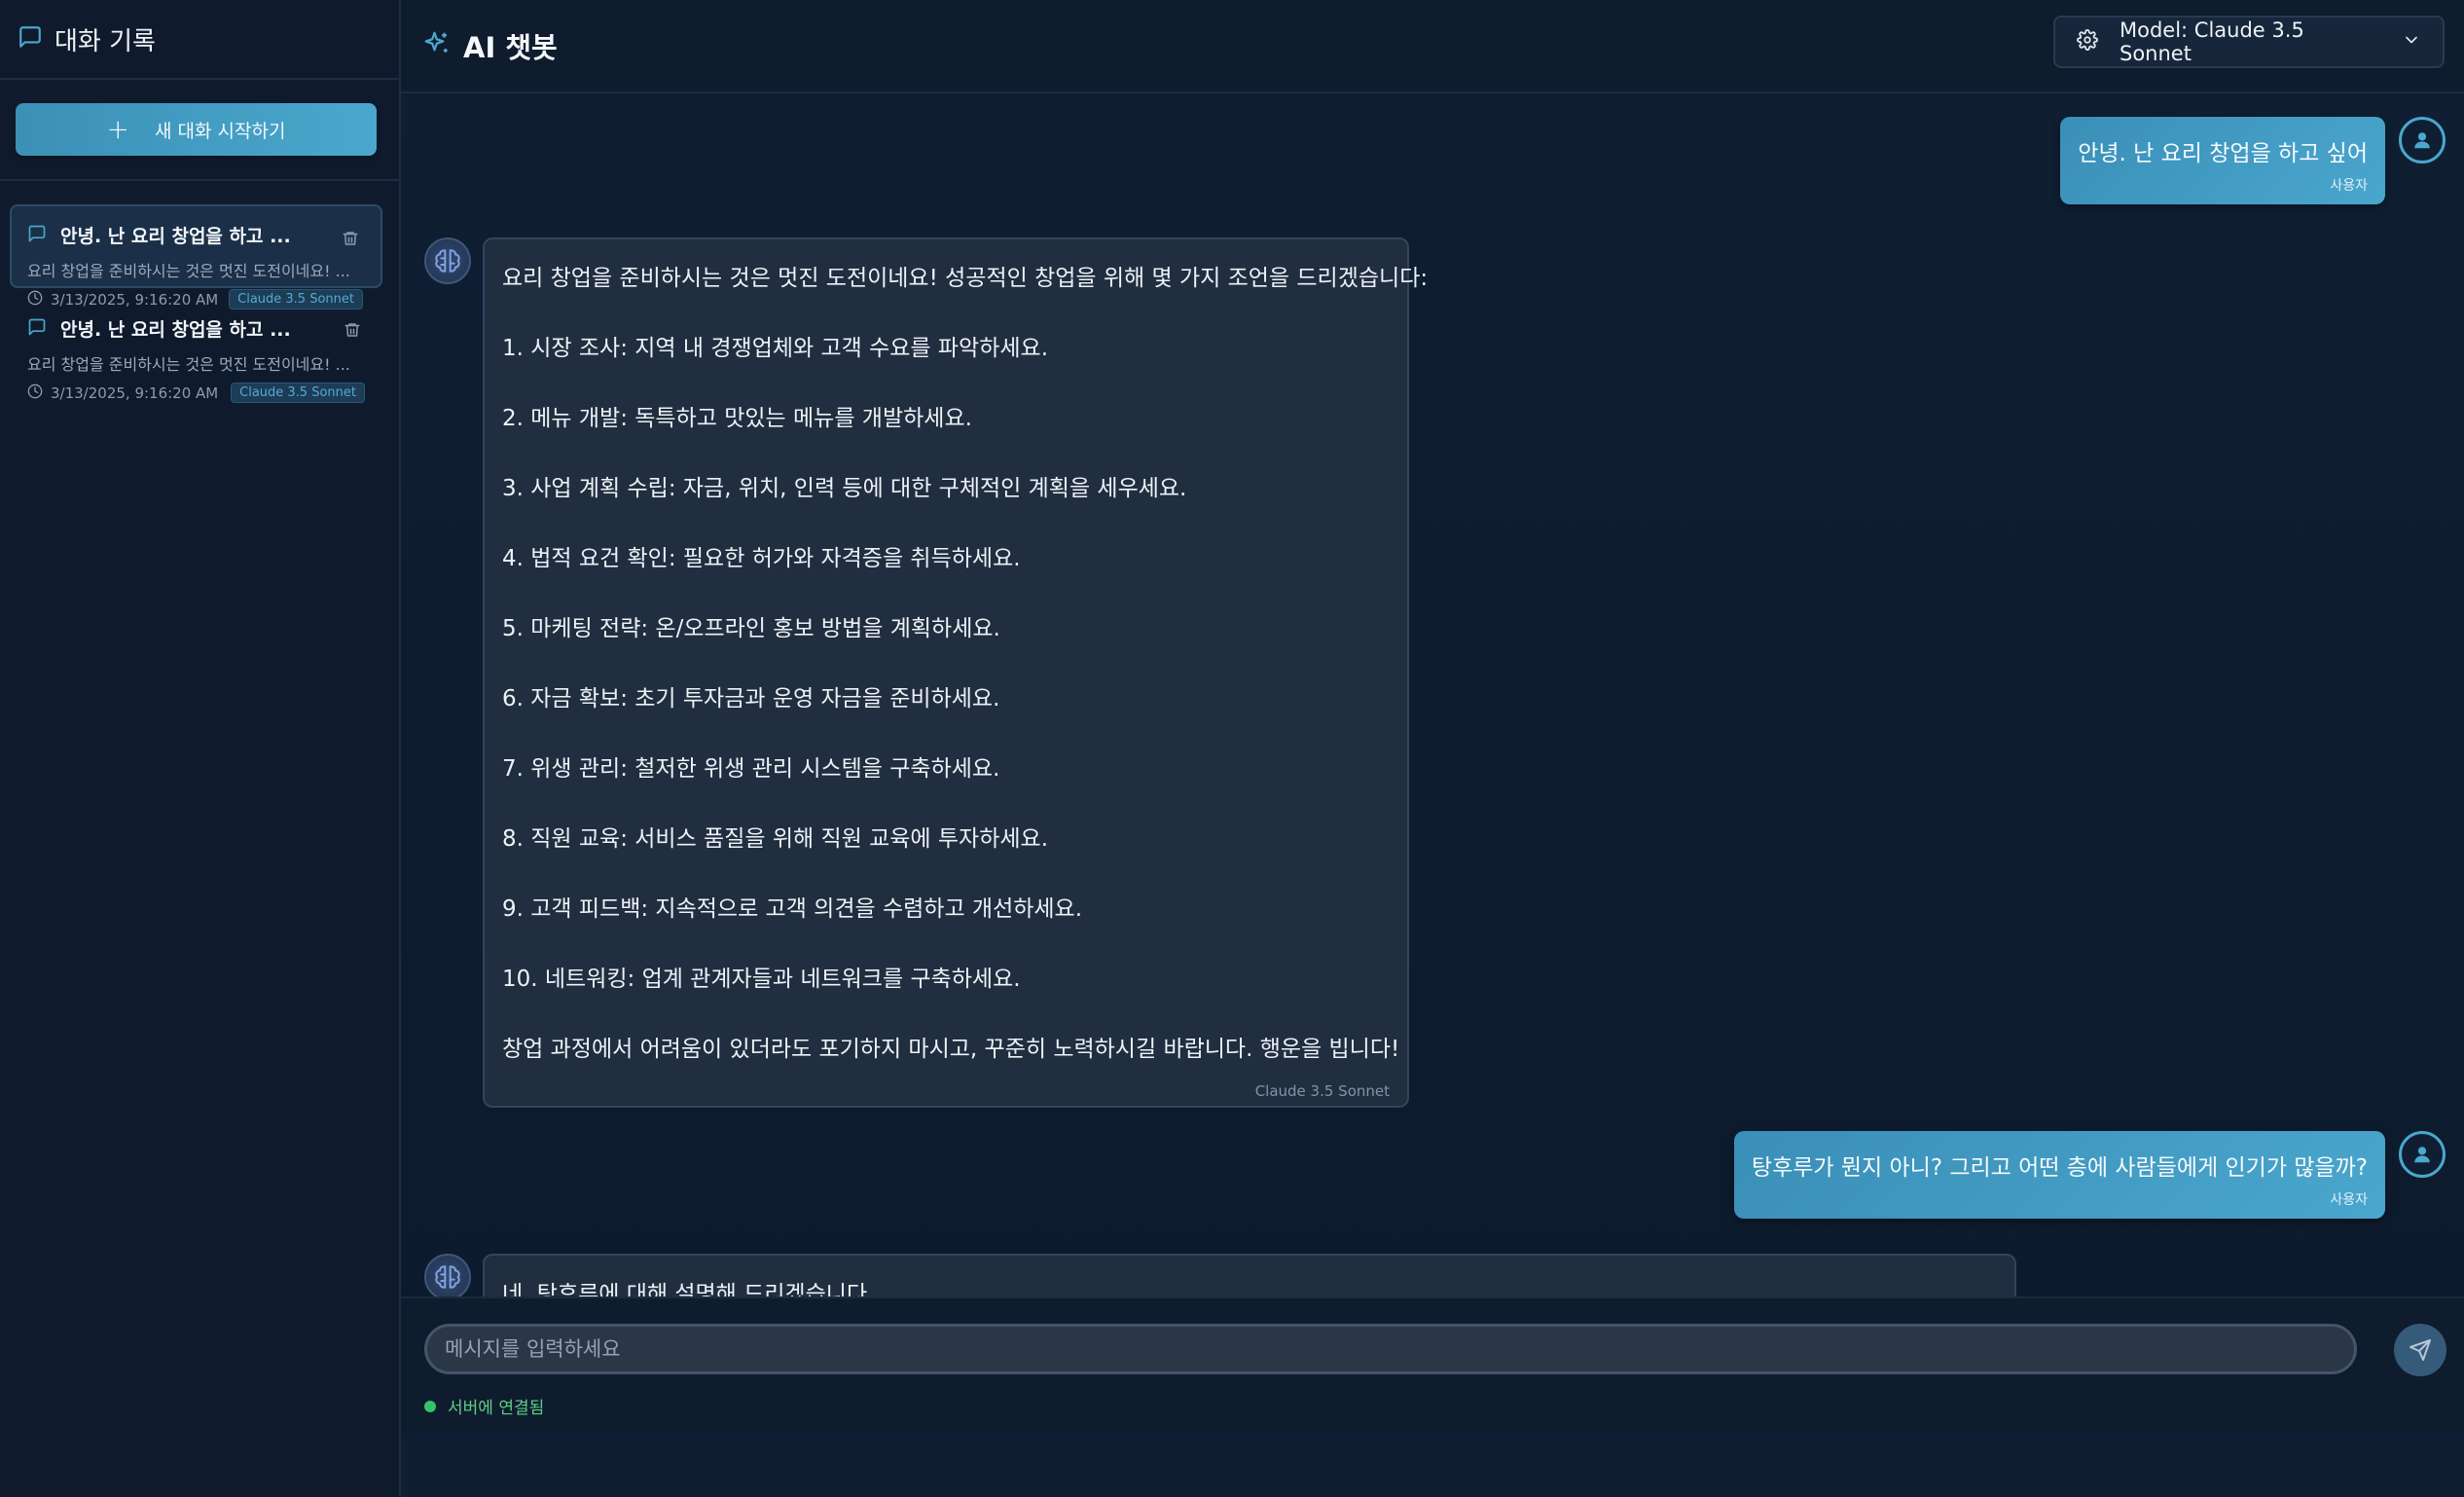  I want to click on input-area-footer, so click(1432, 1465).